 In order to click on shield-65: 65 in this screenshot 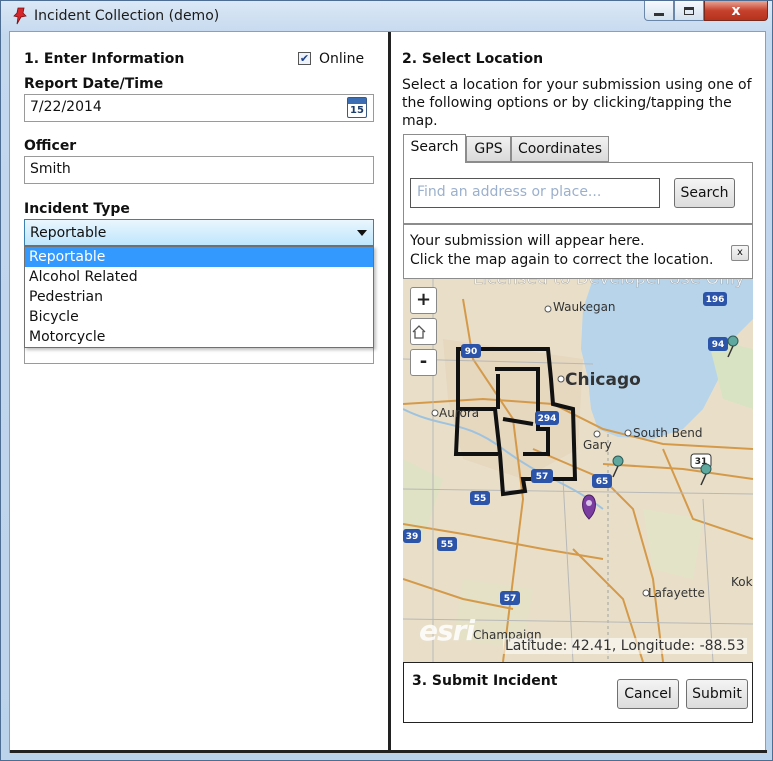, I will do `click(602, 482)`.